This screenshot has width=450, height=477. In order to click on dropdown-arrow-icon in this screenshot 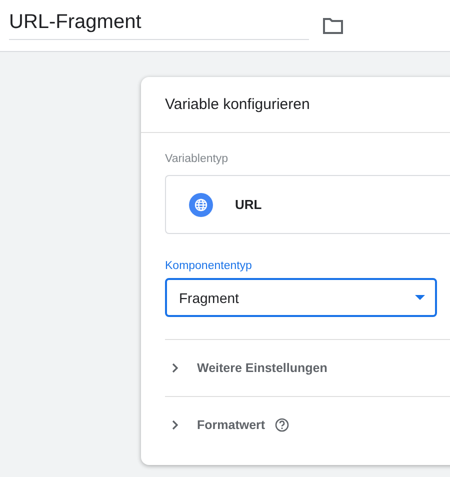, I will do `click(420, 297)`.